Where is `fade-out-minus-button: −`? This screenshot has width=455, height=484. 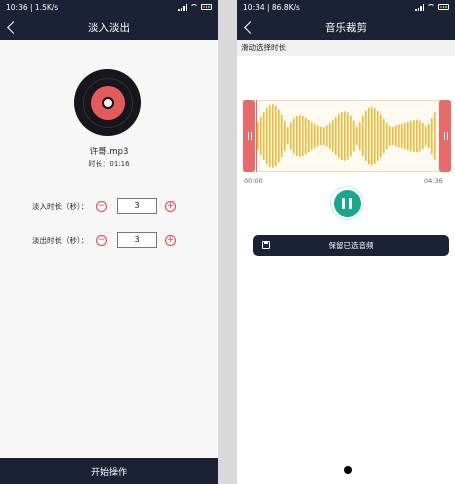 fade-out-minus-button: − is located at coordinates (101, 240).